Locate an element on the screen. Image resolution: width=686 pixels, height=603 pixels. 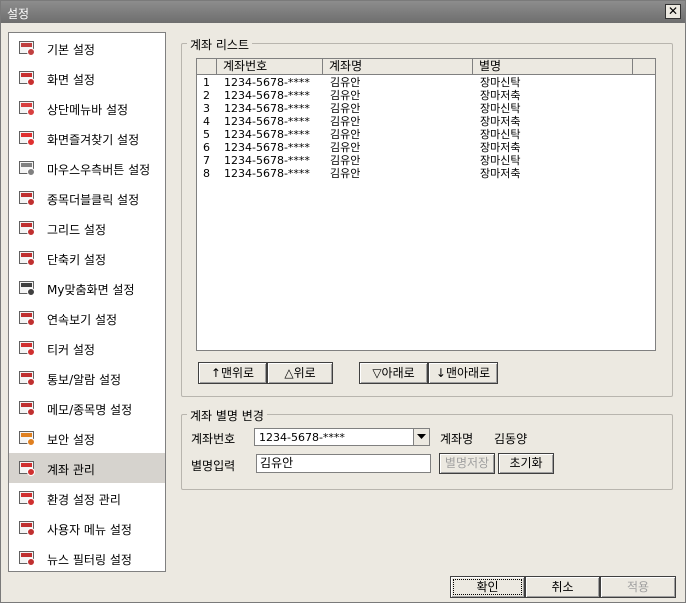
sidebar-item: 뉴스 필터링 설정 is located at coordinates (87, 557).